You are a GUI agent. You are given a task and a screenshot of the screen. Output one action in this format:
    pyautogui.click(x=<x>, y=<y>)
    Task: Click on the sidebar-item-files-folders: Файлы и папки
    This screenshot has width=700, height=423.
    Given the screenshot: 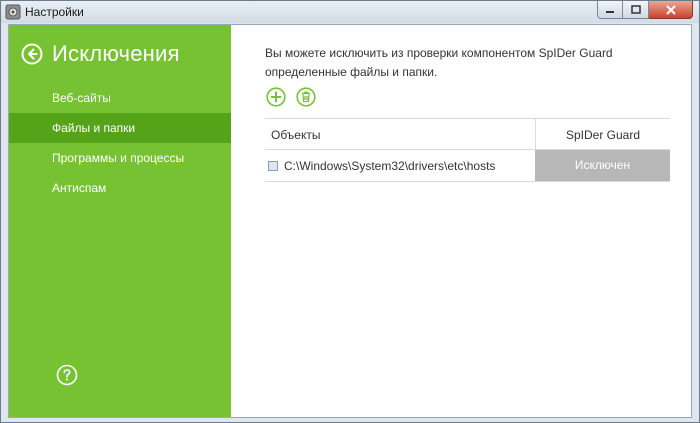 What is the action you would take?
    pyautogui.click(x=120, y=128)
    